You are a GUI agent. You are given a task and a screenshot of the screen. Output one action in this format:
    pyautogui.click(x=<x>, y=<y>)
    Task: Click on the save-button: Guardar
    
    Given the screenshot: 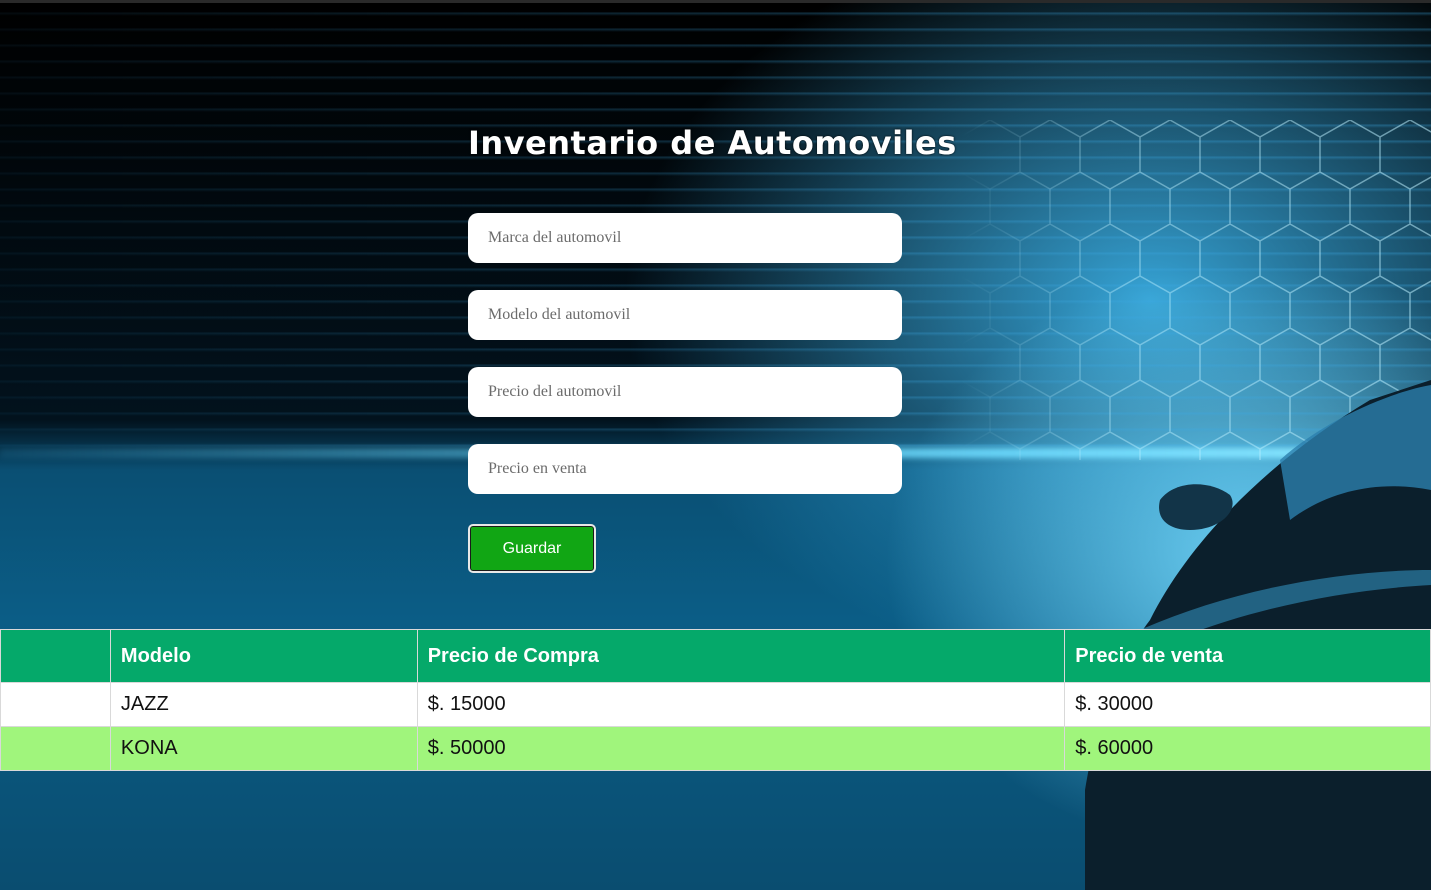 What is the action you would take?
    pyautogui.click(x=532, y=548)
    